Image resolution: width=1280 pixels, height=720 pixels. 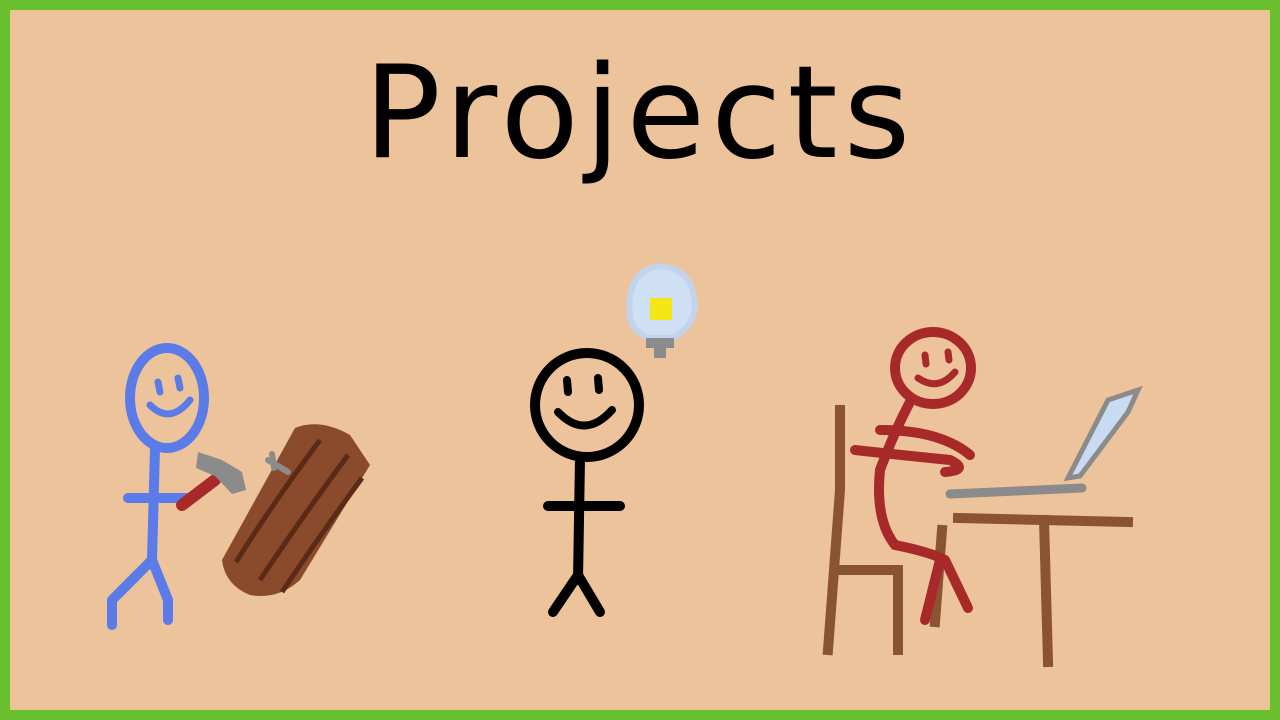 What do you see at coordinates (662, 310) in the screenshot?
I see `light-bulb-icon` at bounding box center [662, 310].